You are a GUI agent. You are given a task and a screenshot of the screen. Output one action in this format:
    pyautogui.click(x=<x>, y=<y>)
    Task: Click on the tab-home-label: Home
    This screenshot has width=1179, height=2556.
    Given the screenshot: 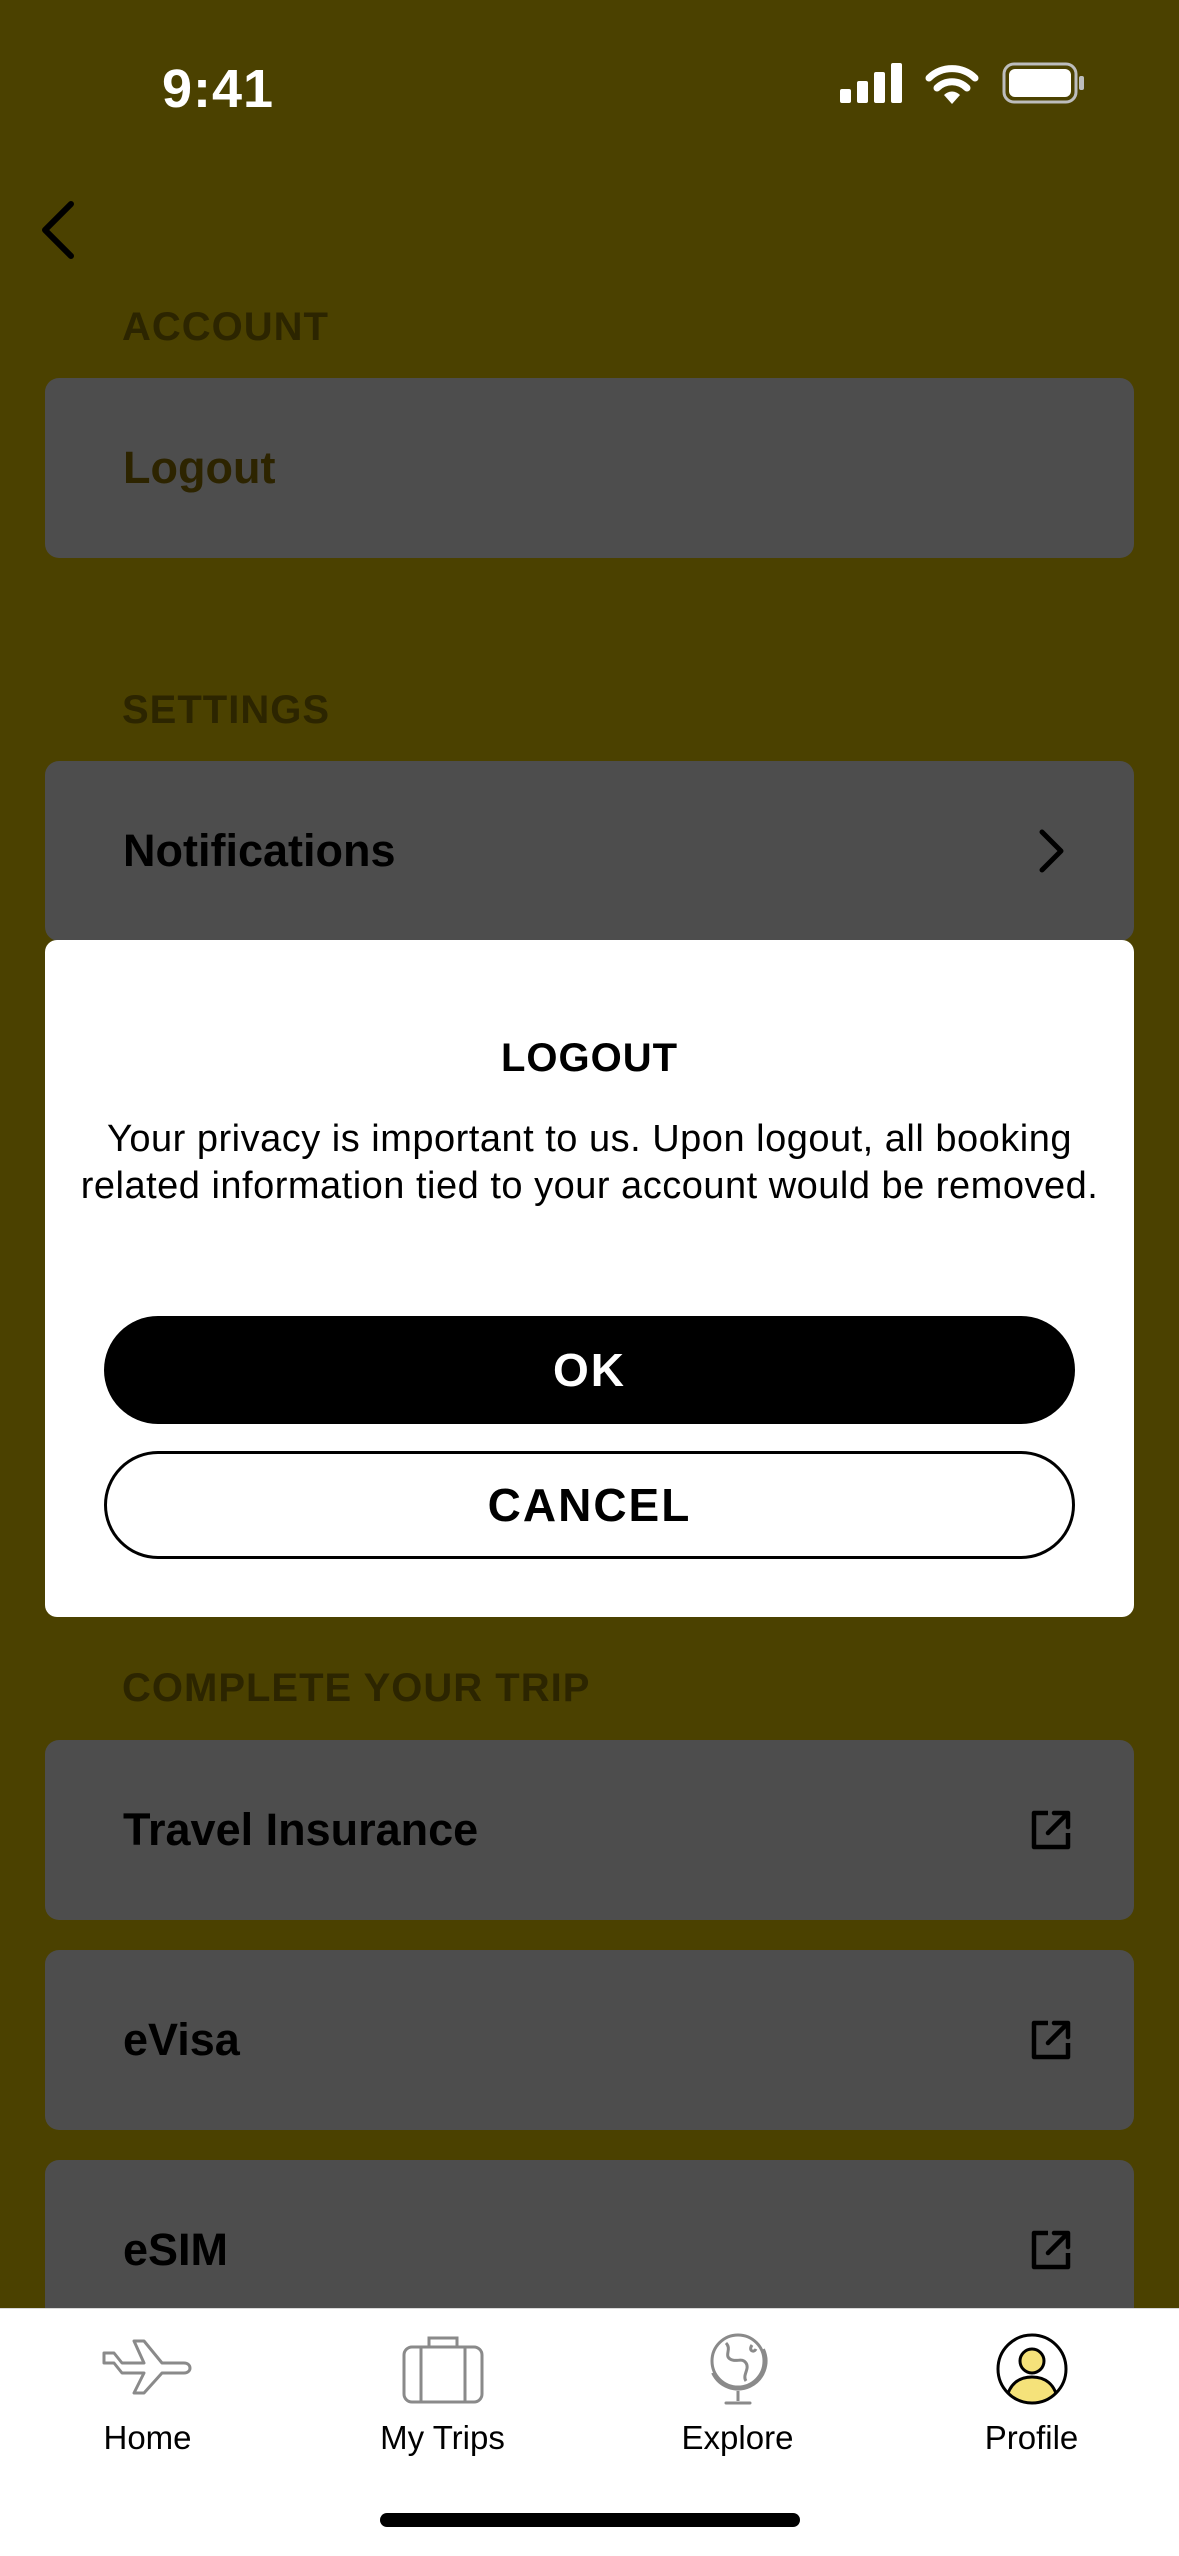 What is the action you would take?
    pyautogui.click(x=147, y=2437)
    